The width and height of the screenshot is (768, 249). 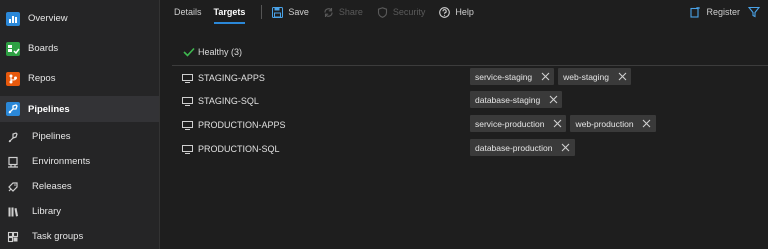 What do you see at coordinates (228, 101) in the screenshot?
I see `target-name-label: STAGING-SQL` at bounding box center [228, 101].